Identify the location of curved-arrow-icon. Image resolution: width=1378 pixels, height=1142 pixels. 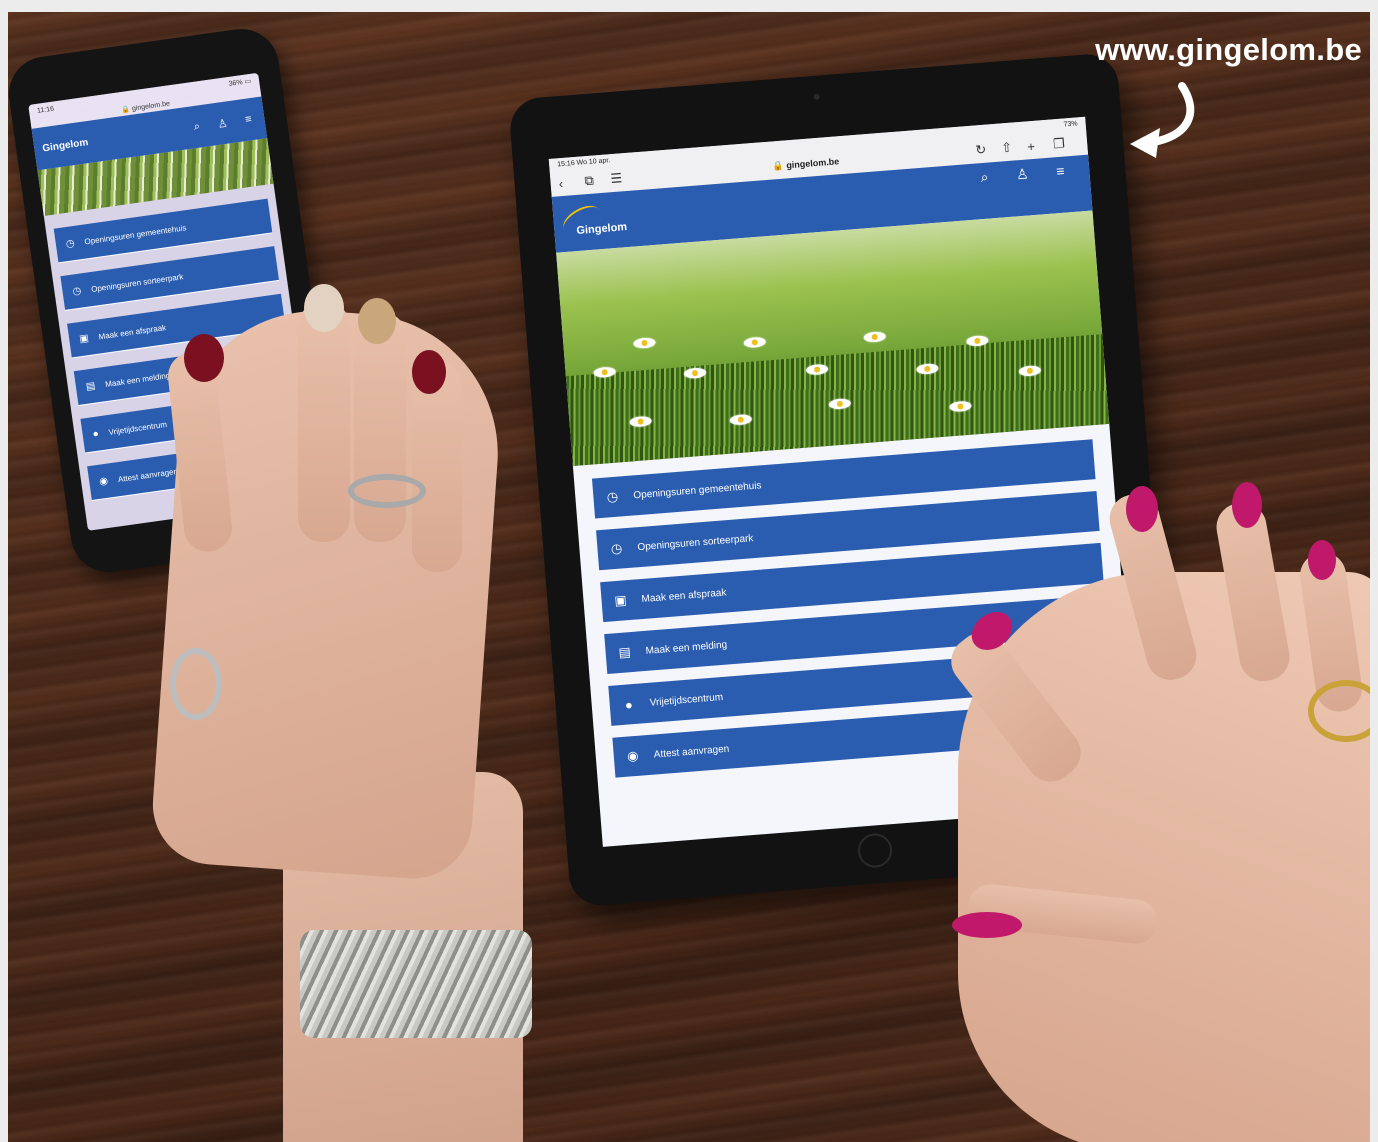
(1162, 120).